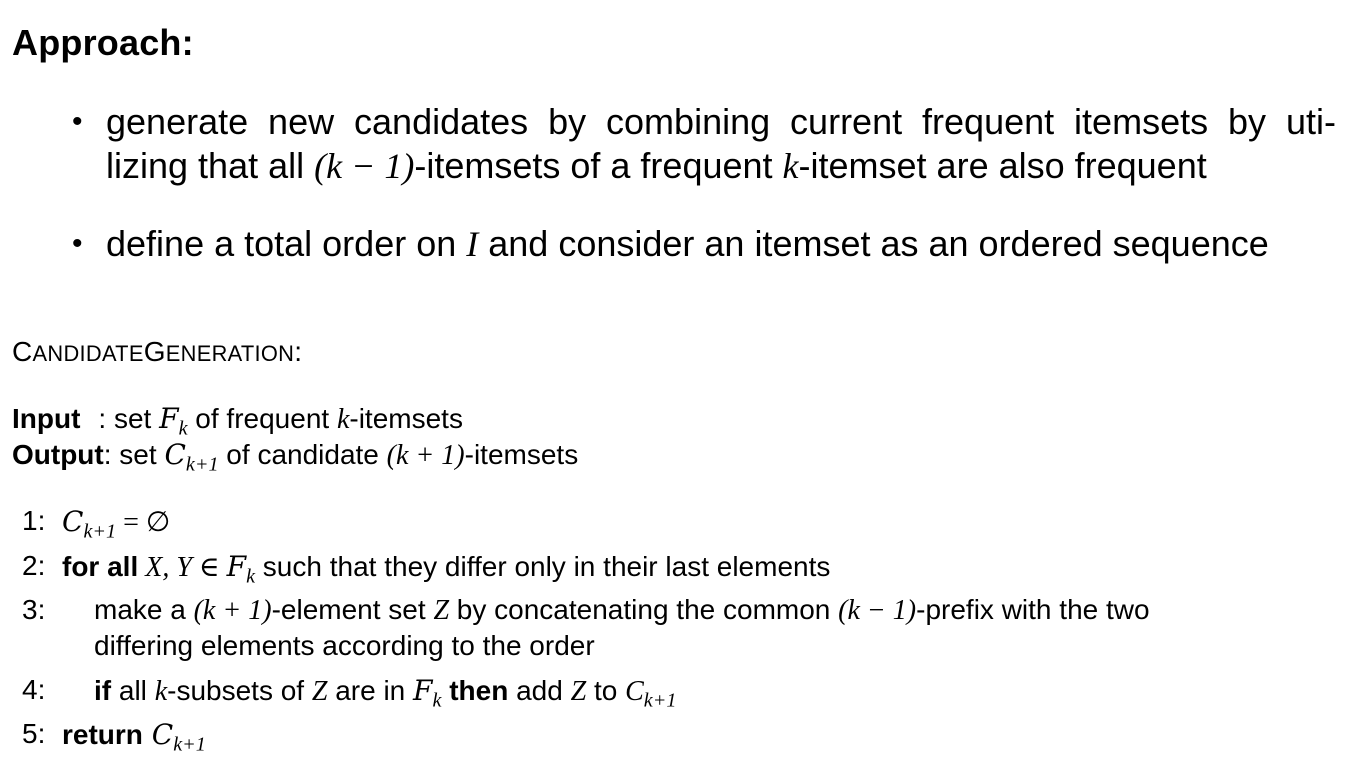 The image size is (1371, 783). Describe the element at coordinates (58, 454) in the screenshot. I see `output-label: Output` at that location.